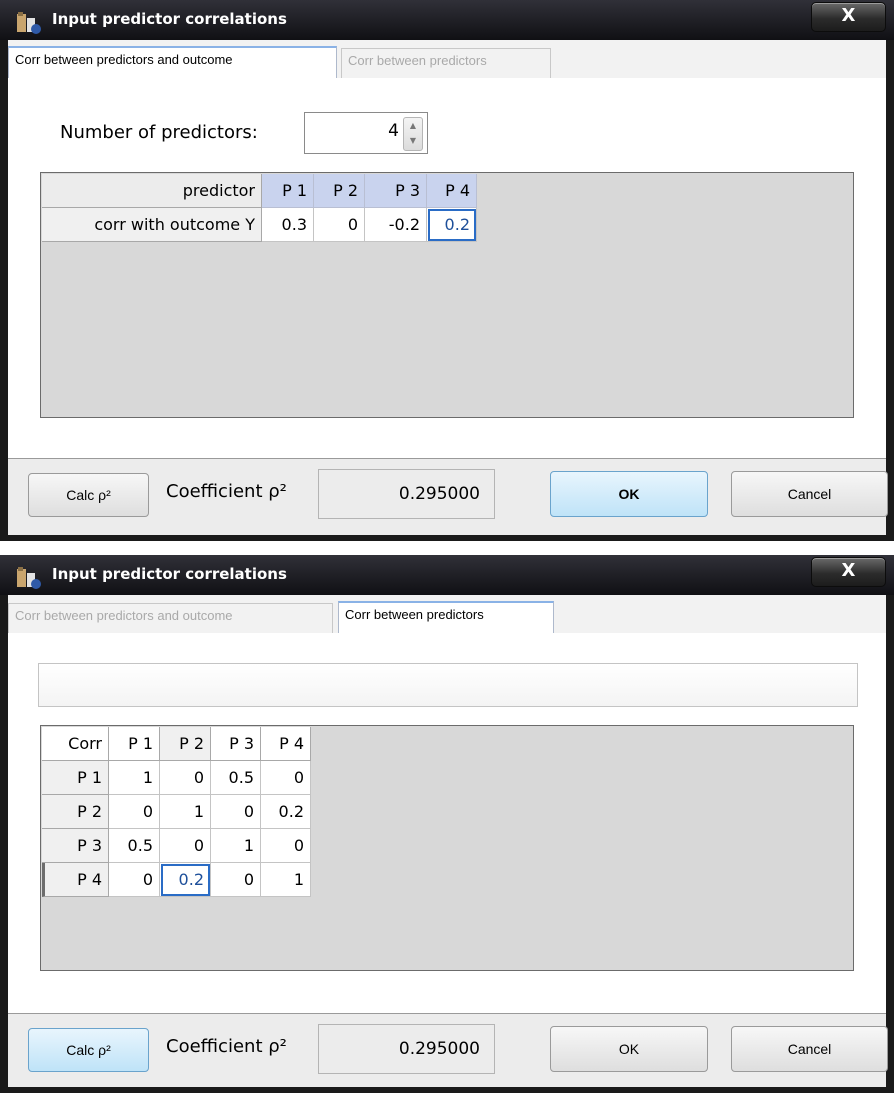  What do you see at coordinates (185, 880) in the screenshot?
I see `matrix-cell-selected: 0.2` at bounding box center [185, 880].